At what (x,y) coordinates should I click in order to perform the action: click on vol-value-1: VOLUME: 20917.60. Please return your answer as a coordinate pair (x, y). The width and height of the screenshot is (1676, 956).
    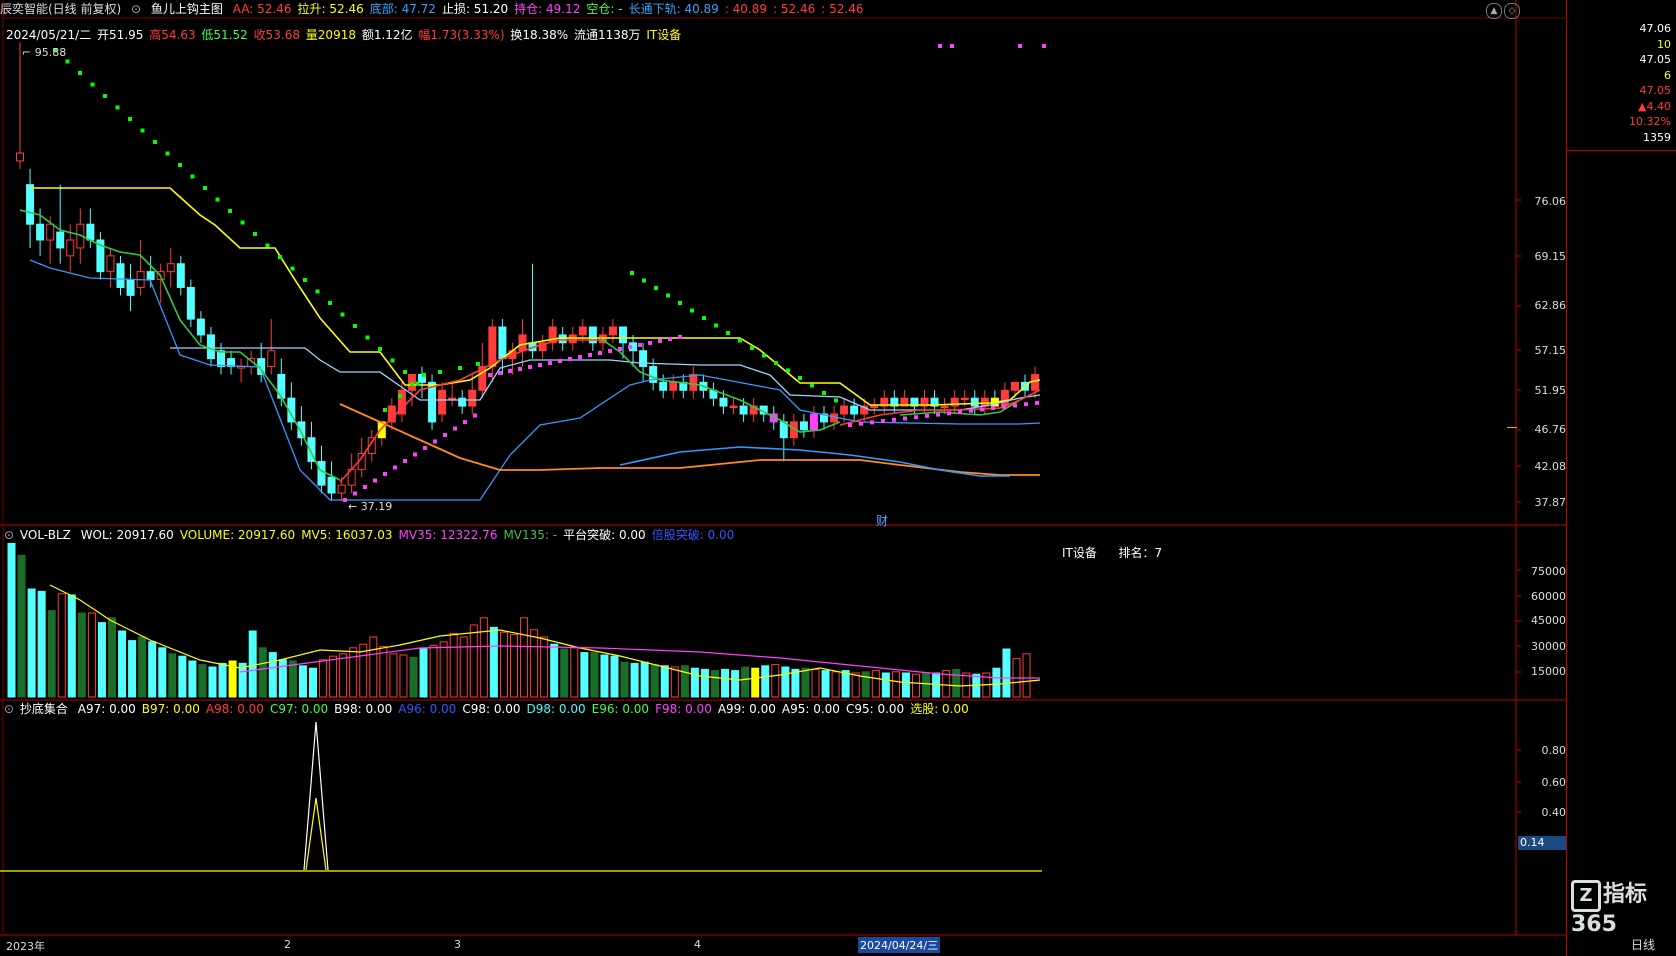
    Looking at the image, I should click on (237, 535).